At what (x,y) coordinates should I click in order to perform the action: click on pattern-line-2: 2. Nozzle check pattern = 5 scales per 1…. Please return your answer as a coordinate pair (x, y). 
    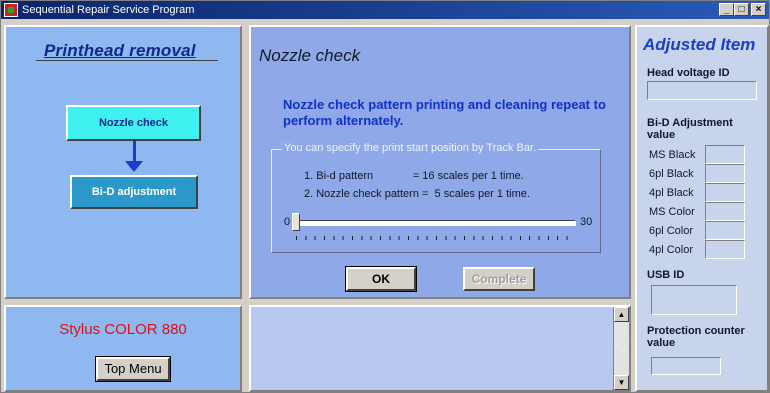
    Looking at the image, I should click on (417, 194).